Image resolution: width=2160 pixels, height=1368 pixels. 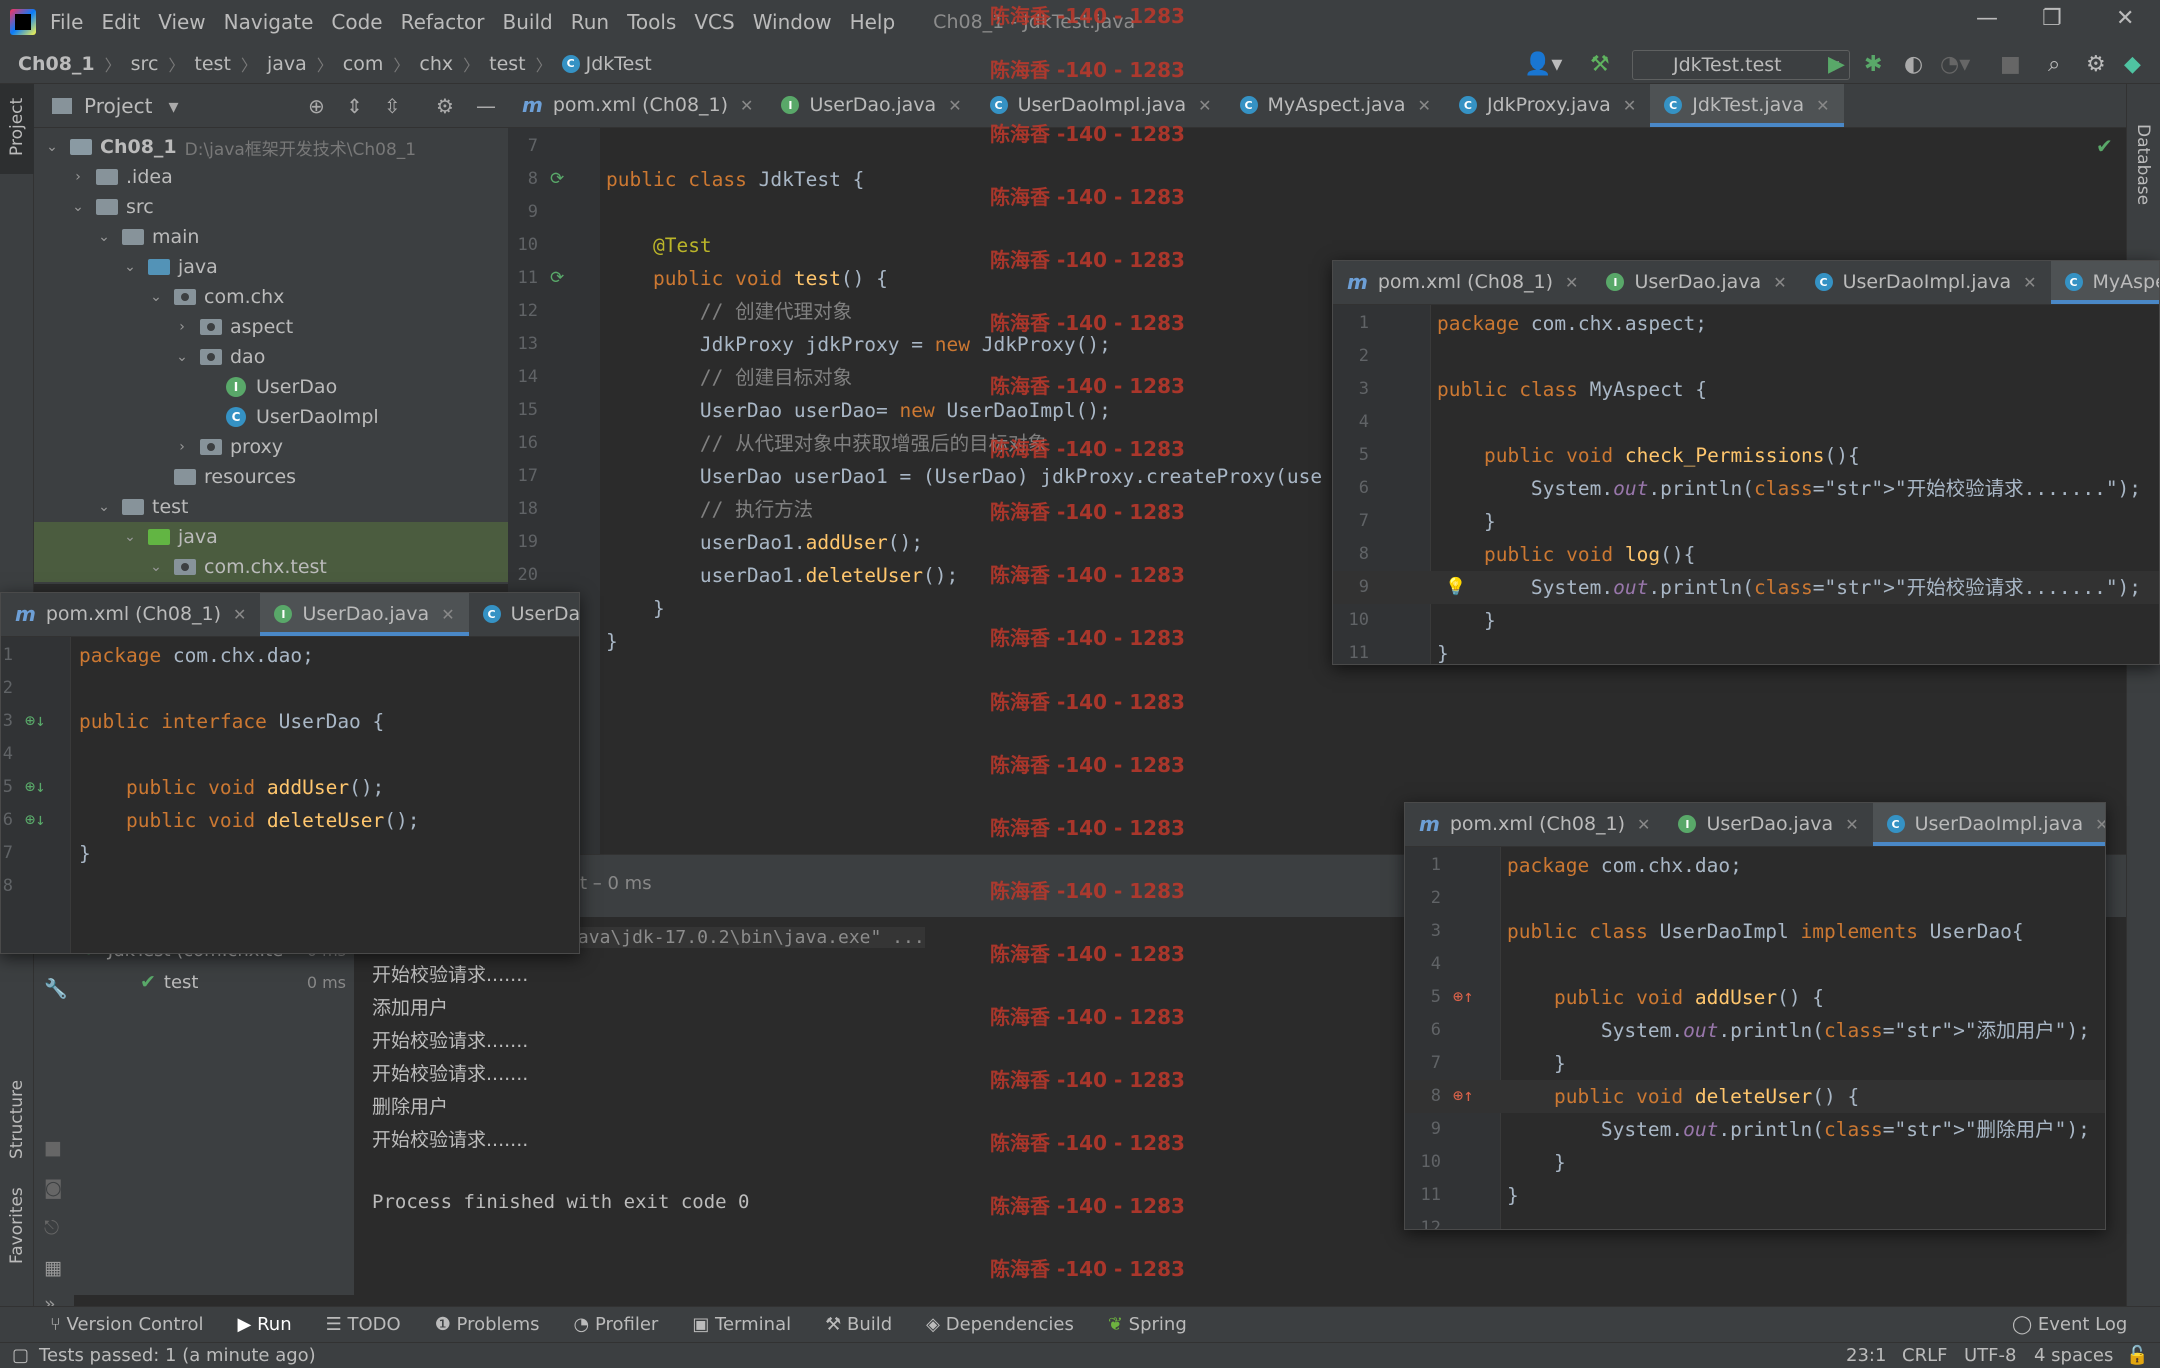 What do you see at coordinates (1866, 1355) in the screenshot?
I see `caret-position: 23:1` at bounding box center [1866, 1355].